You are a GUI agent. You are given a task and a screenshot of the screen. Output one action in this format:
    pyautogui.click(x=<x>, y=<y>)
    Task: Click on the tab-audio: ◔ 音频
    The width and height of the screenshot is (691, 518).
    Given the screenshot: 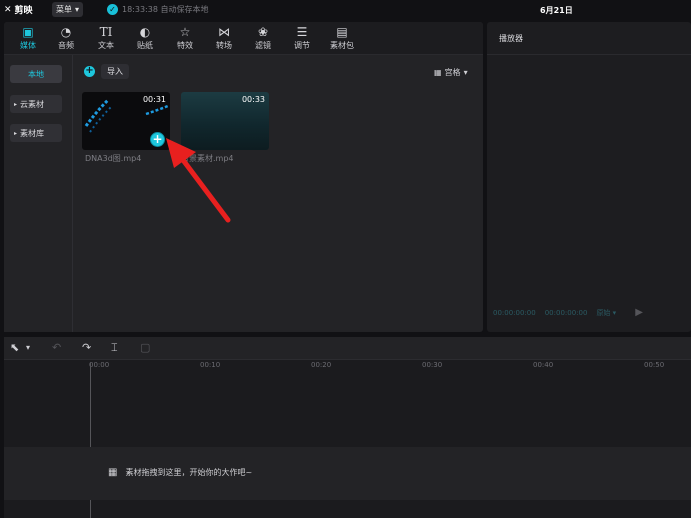 What is the action you would take?
    pyautogui.click(x=66, y=38)
    